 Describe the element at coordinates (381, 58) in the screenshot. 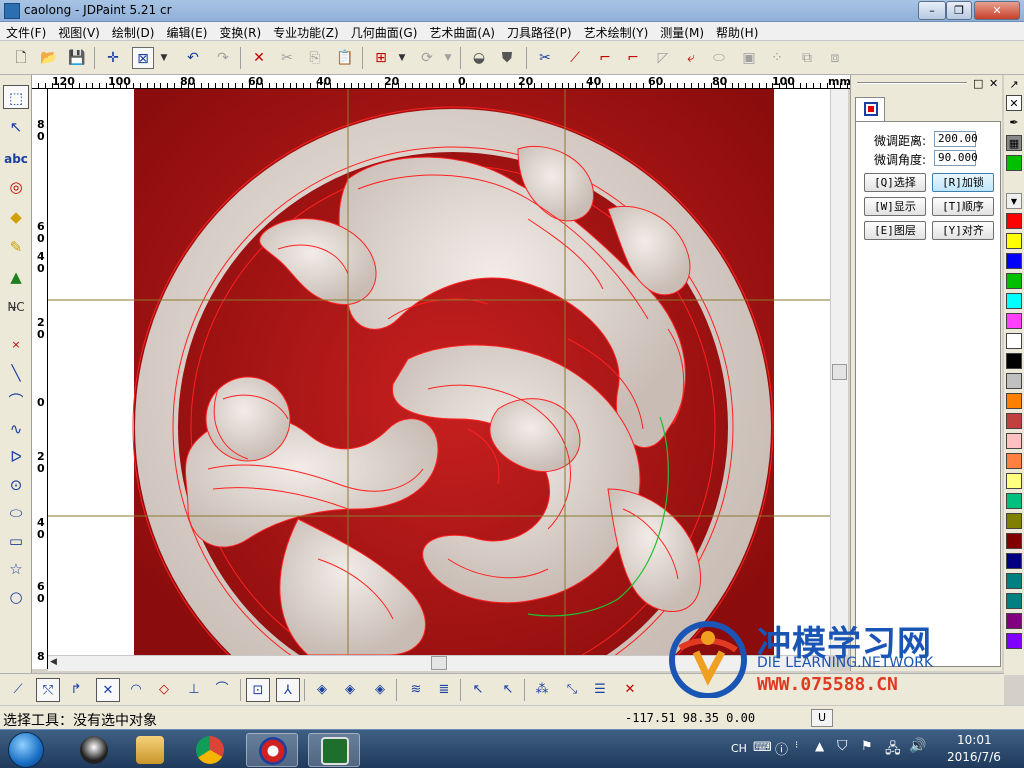

I see `snap-grid-icon: ⊞` at that location.